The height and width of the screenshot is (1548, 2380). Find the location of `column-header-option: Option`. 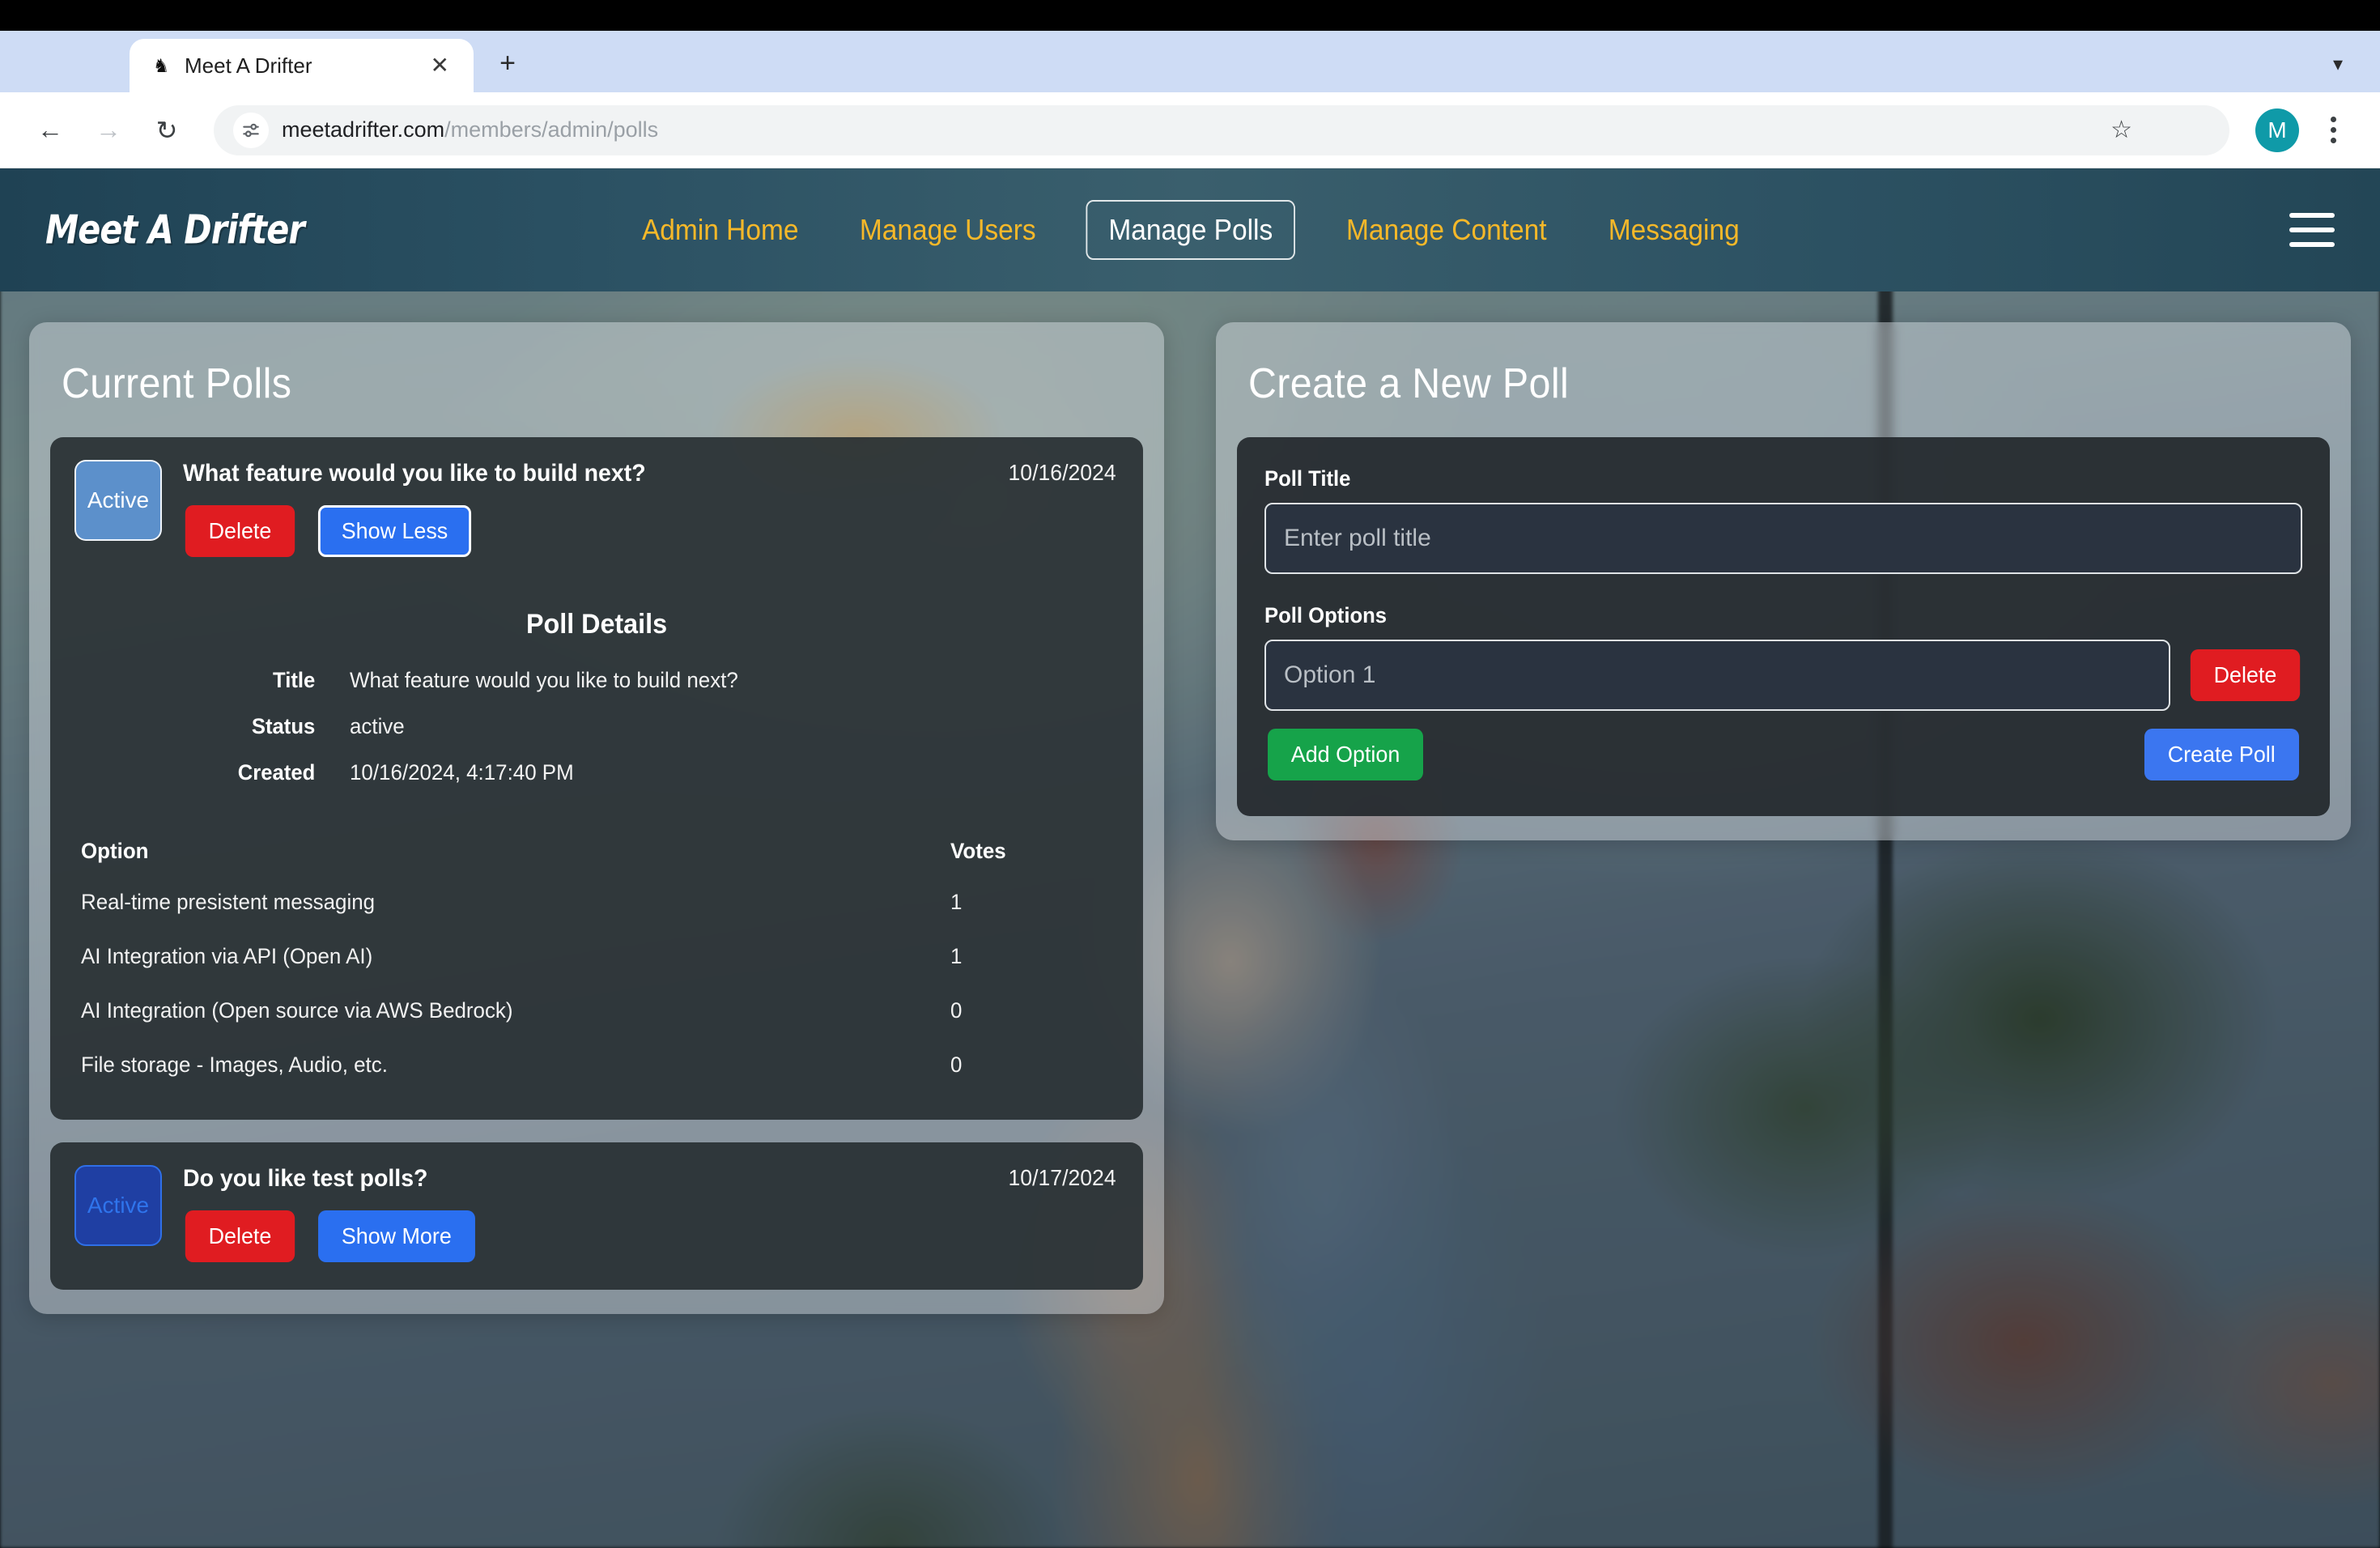

column-header-option: Option is located at coordinates (115, 851).